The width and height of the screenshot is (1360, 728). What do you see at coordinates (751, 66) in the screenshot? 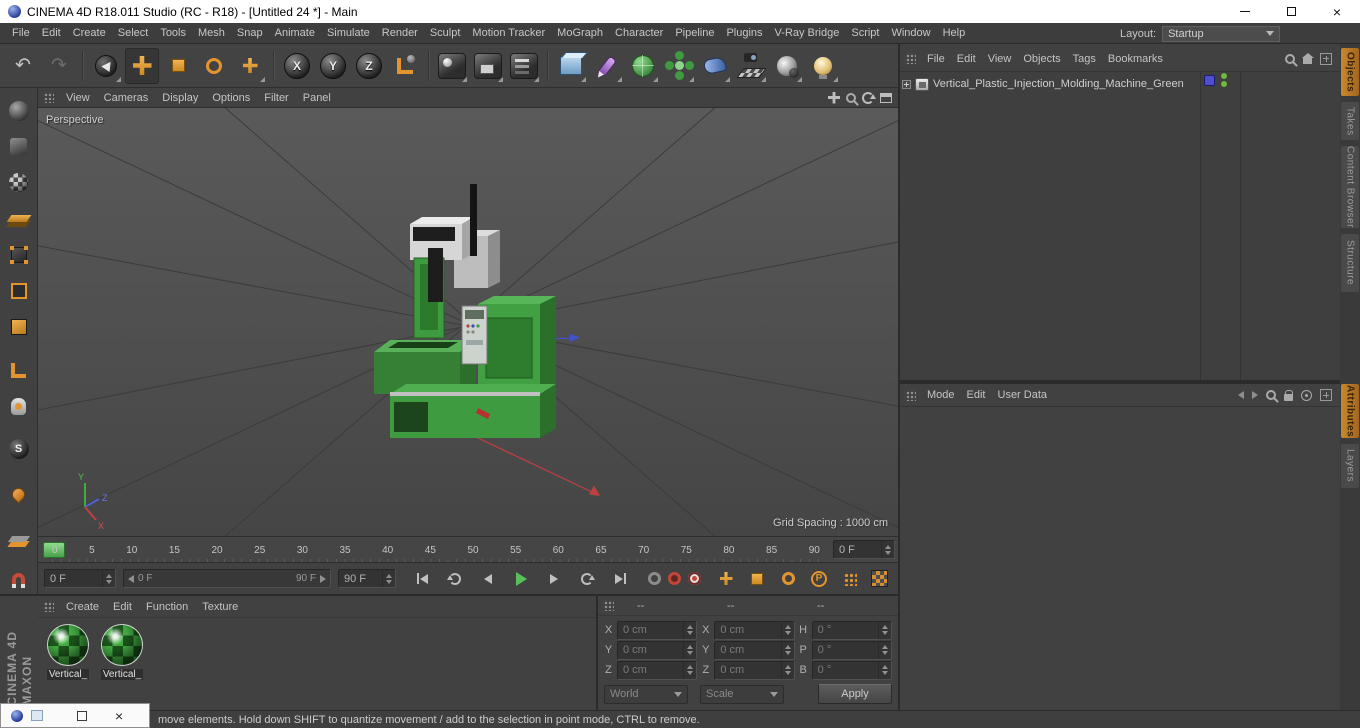
I see `camera-stage-button` at bounding box center [751, 66].